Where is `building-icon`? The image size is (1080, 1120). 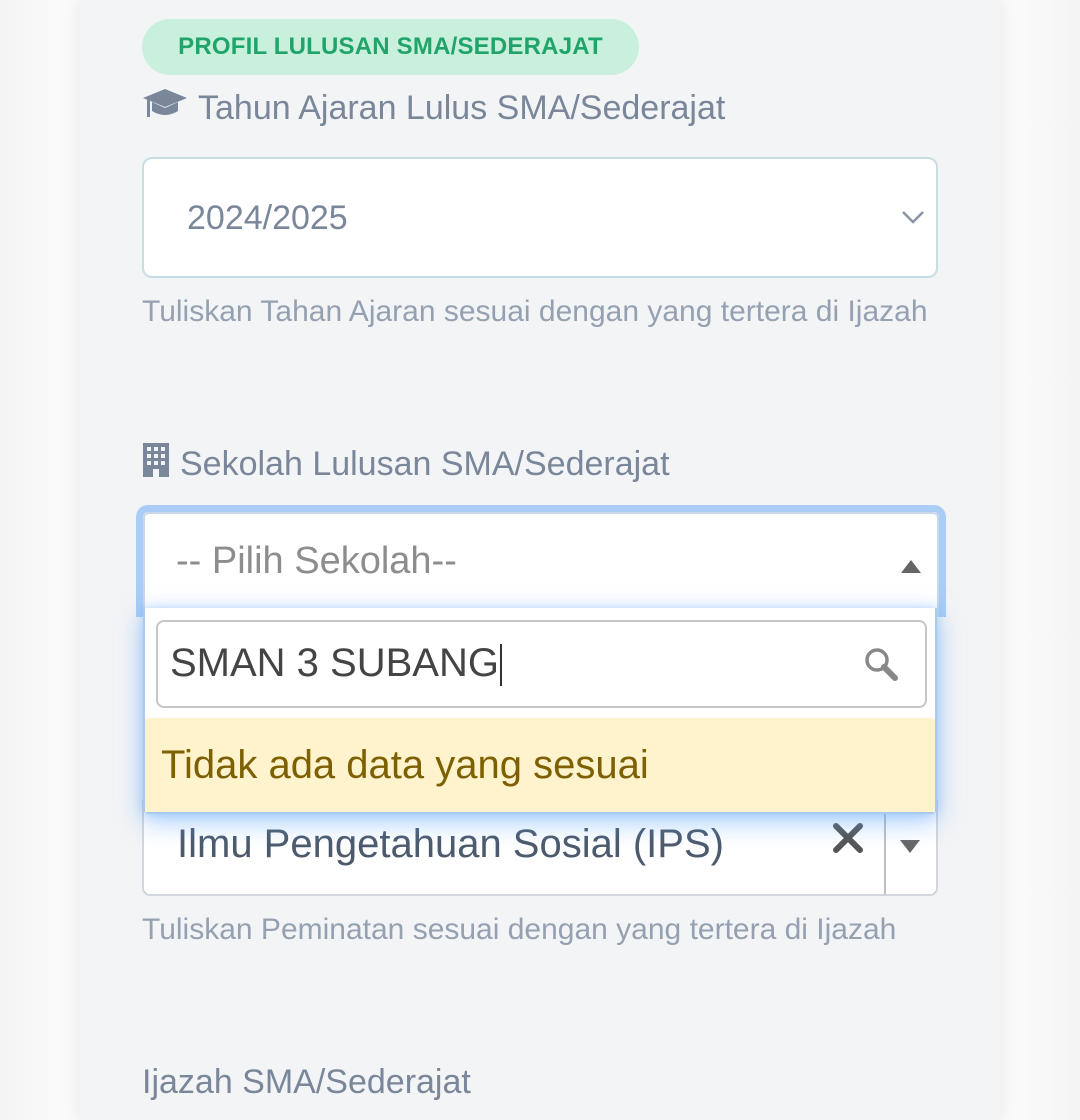 building-icon is located at coordinates (156, 464).